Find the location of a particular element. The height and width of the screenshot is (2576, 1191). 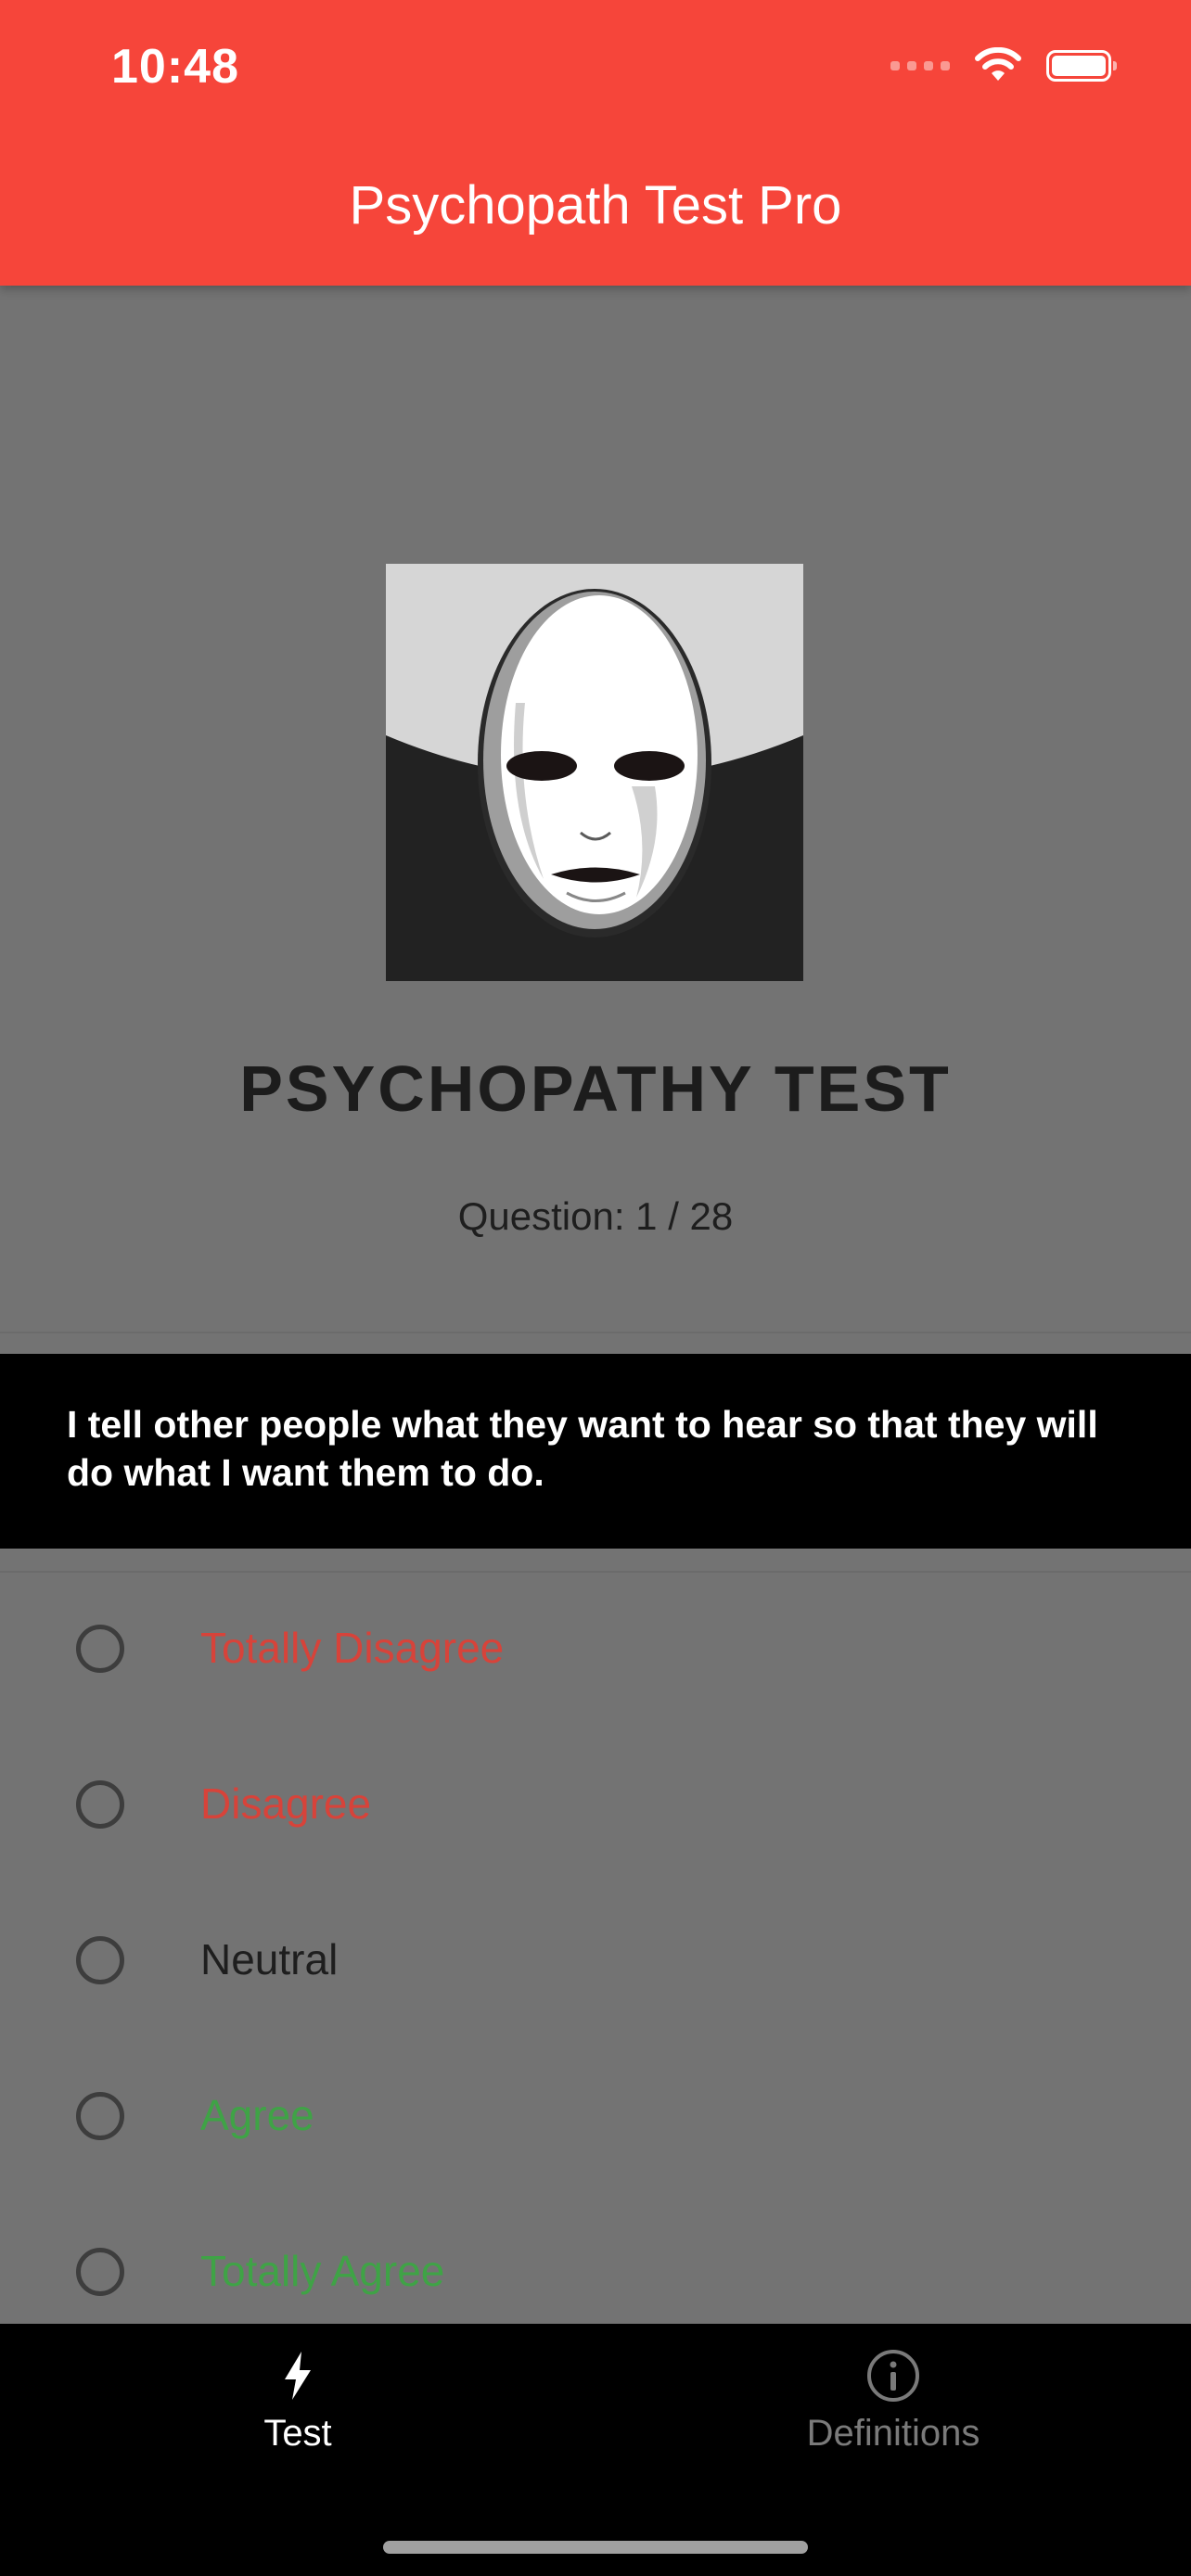

battery-icon is located at coordinates (1081, 66).